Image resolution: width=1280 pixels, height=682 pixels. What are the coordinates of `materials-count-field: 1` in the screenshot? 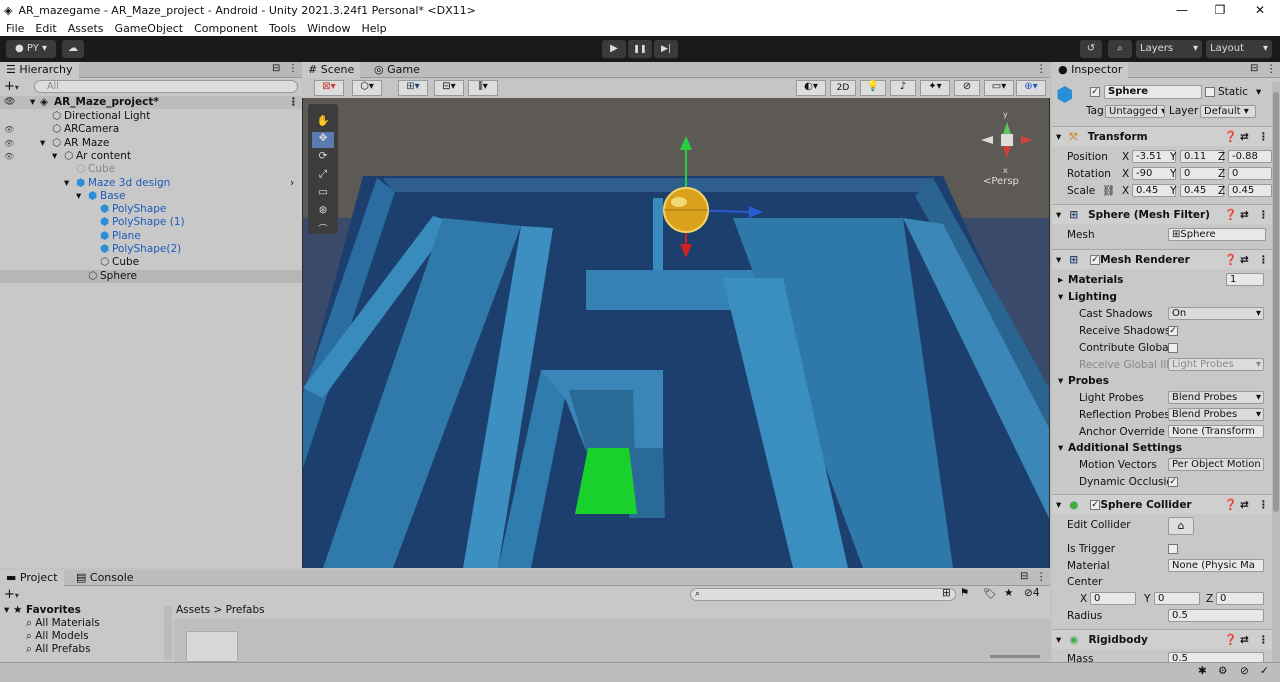 It's located at (1245, 279).